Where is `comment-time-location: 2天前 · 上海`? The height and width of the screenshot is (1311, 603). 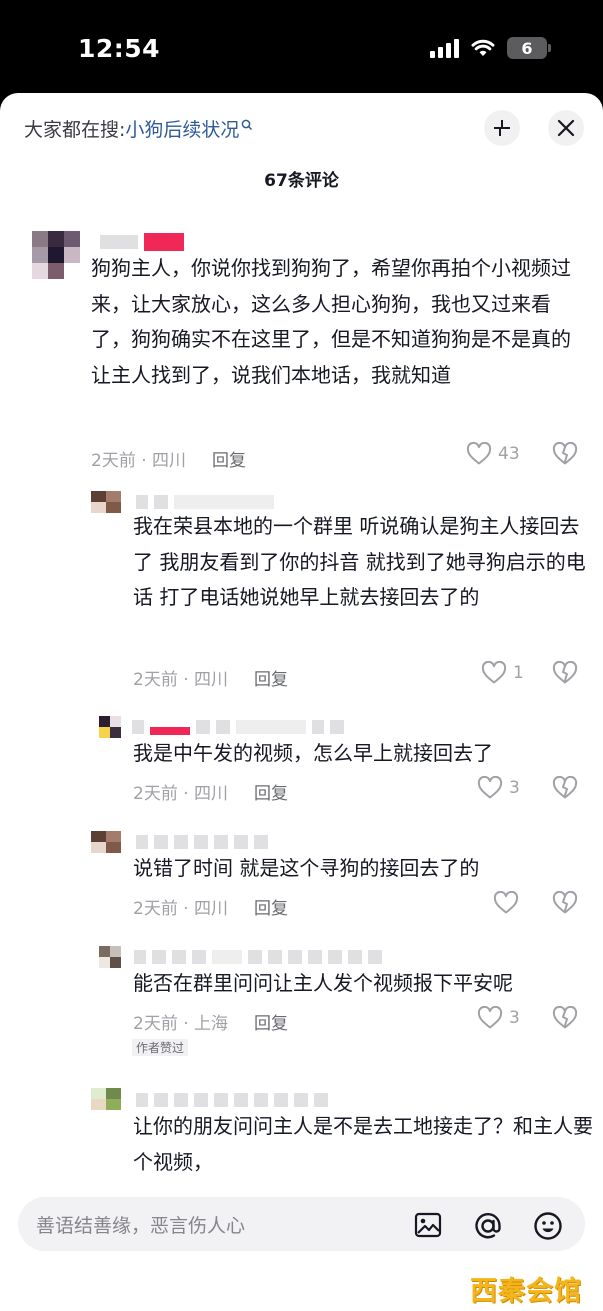
comment-time-location: 2天前 · 上海 is located at coordinates (181, 1024).